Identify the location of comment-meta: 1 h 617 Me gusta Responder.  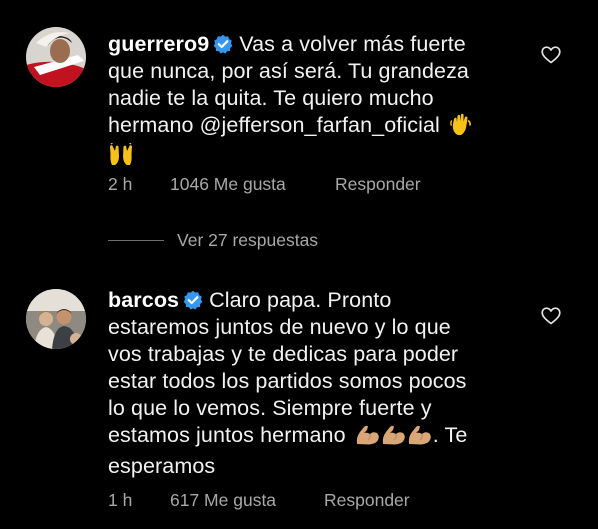
(288, 501).